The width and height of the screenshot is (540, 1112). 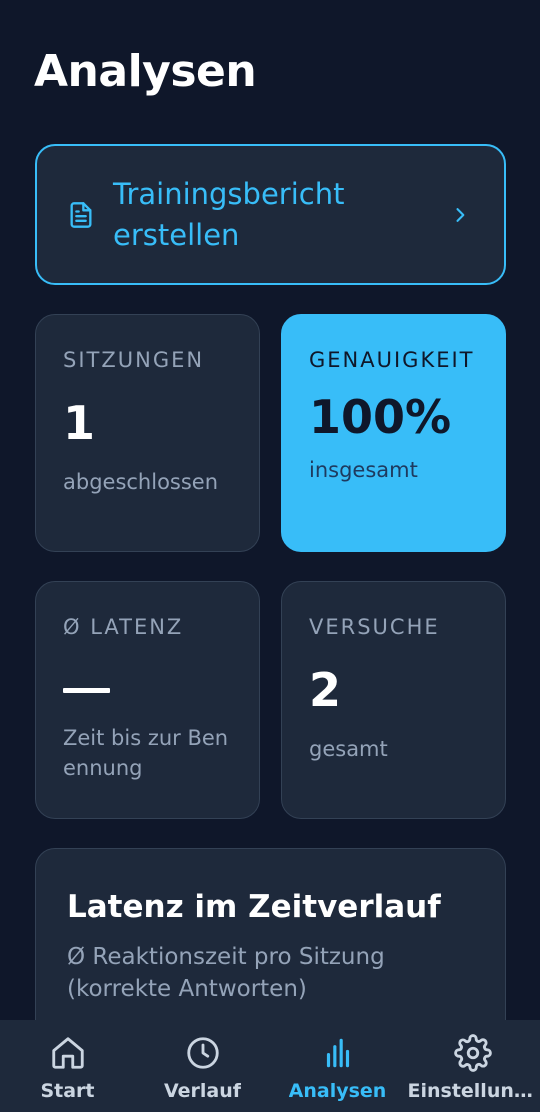 I want to click on stat-value: 2, so click(x=325, y=690).